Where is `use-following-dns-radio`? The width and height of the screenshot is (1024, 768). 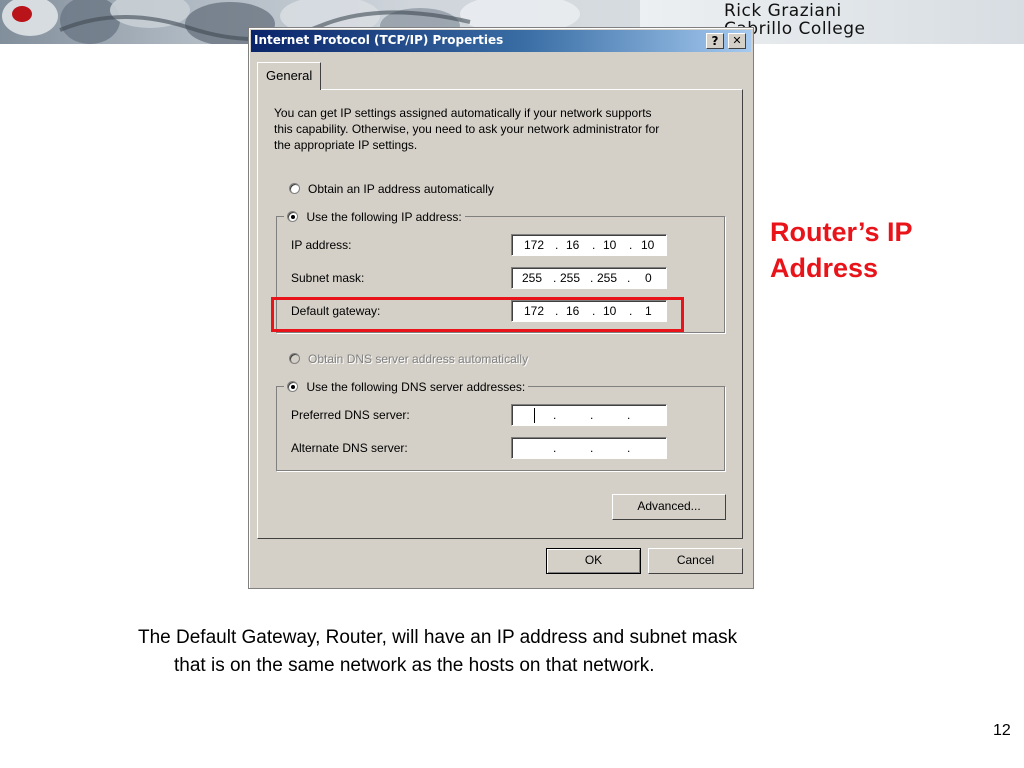 use-following-dns-radio is located at coordinates (292, 387).